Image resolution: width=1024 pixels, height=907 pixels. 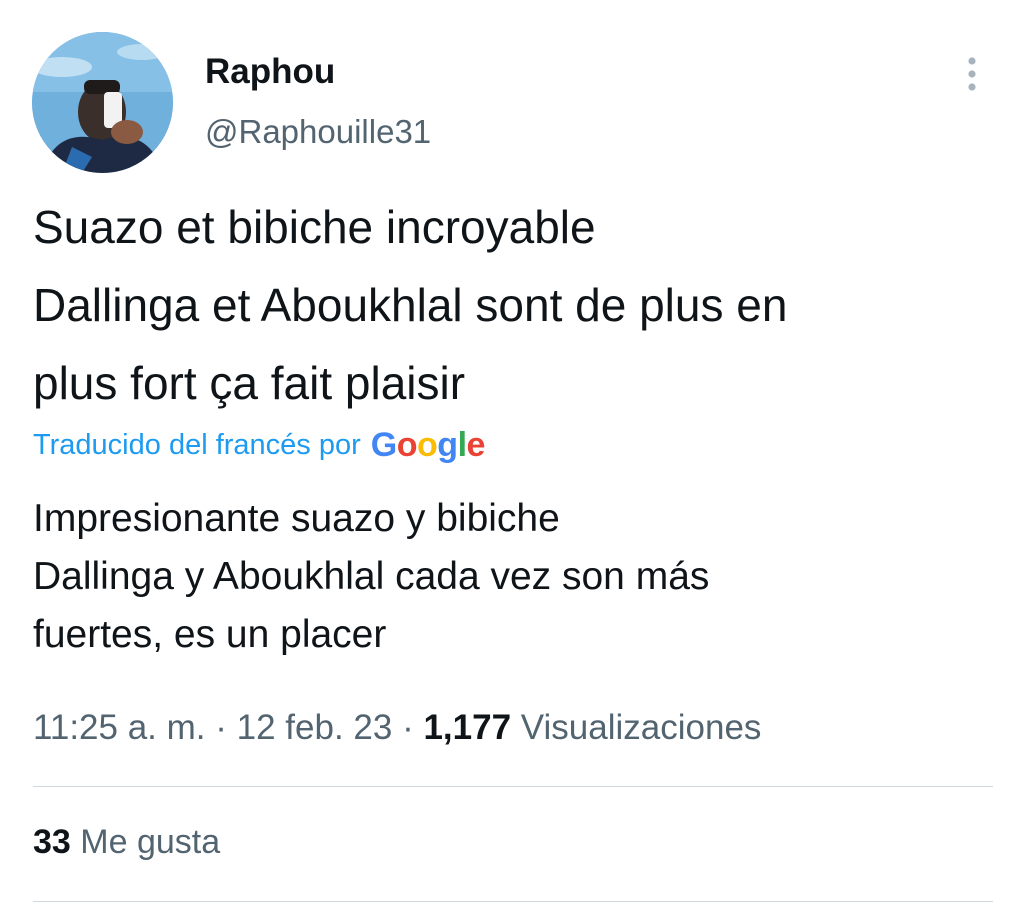 What do you see at coordinates (314, 227) in the screenshot?
I see `tweet-text-line: Suazo et bibiche incroyable` at bounding box center [314, 227].